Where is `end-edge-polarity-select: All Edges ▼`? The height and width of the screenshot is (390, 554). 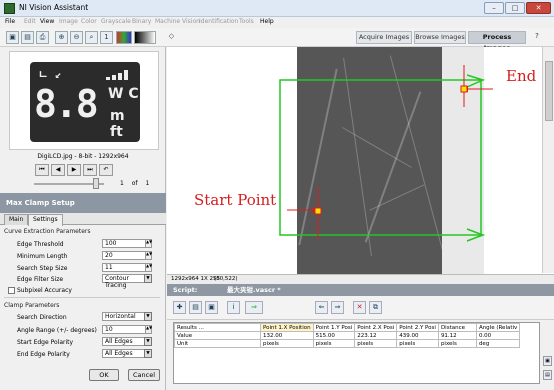
end-edge-polarity-select: All Edges ▼ is located at coordinates (127, 353).